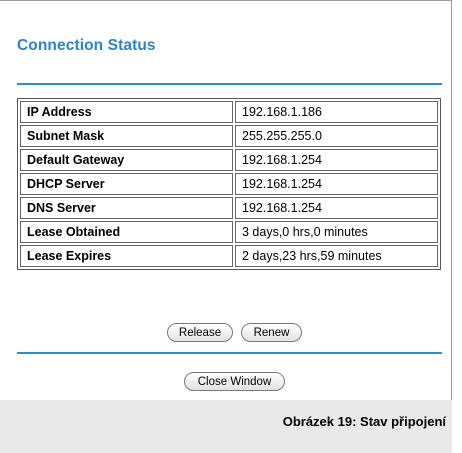 Image resolution: width=462 pixels, height=453 pixels. I want to click on default-gateway-value: 192.168.1.254, so click(336, 160).